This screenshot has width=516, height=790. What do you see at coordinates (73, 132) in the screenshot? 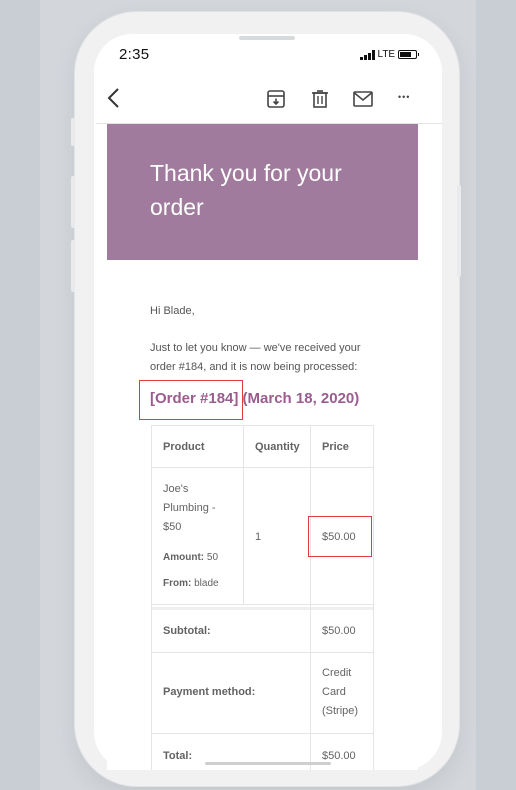
I see `mute-switch` at bounding box center [73, 132].